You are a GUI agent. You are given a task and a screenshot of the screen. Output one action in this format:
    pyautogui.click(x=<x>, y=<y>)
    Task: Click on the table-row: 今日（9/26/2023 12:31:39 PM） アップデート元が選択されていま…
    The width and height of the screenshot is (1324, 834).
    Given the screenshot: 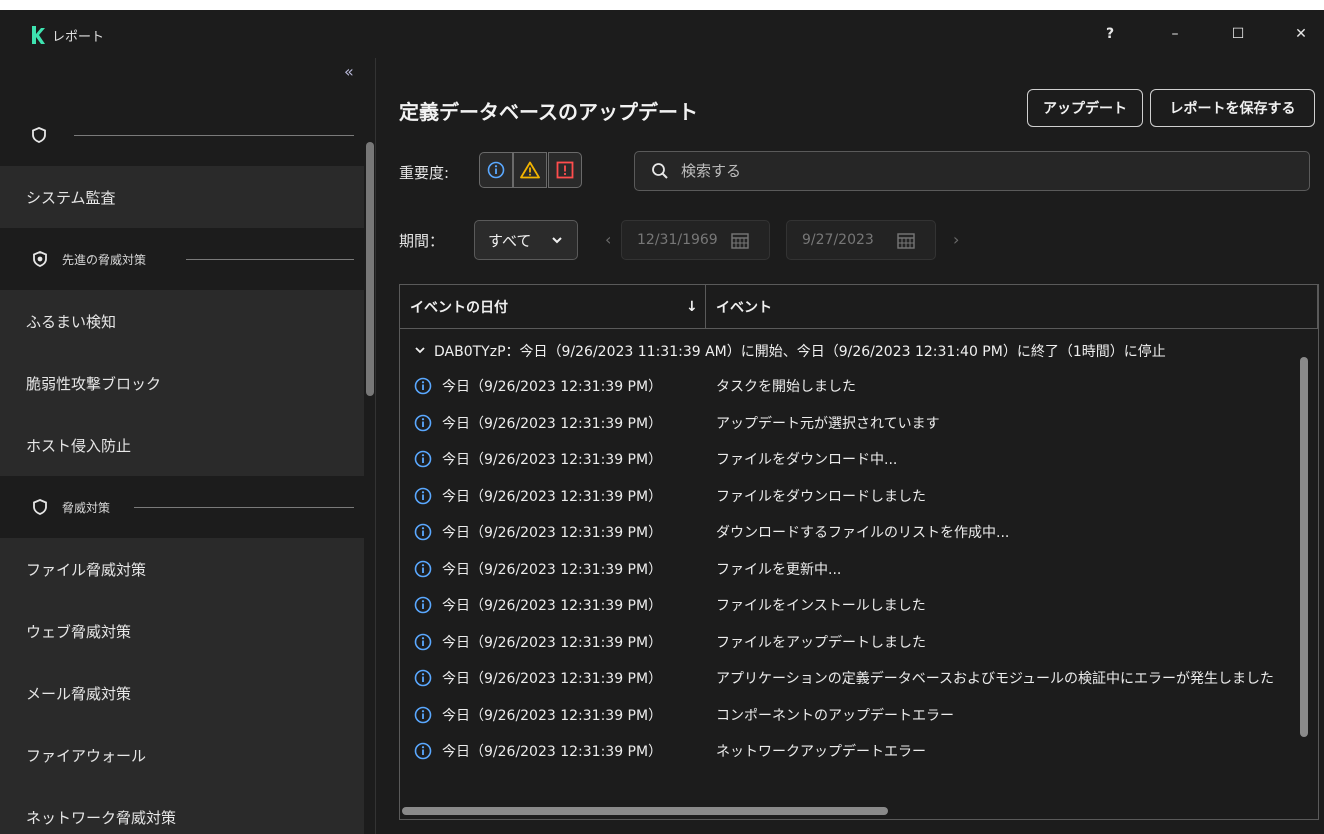 What is the action you would take?
    pyautogui.click(x=859, y=423)
    